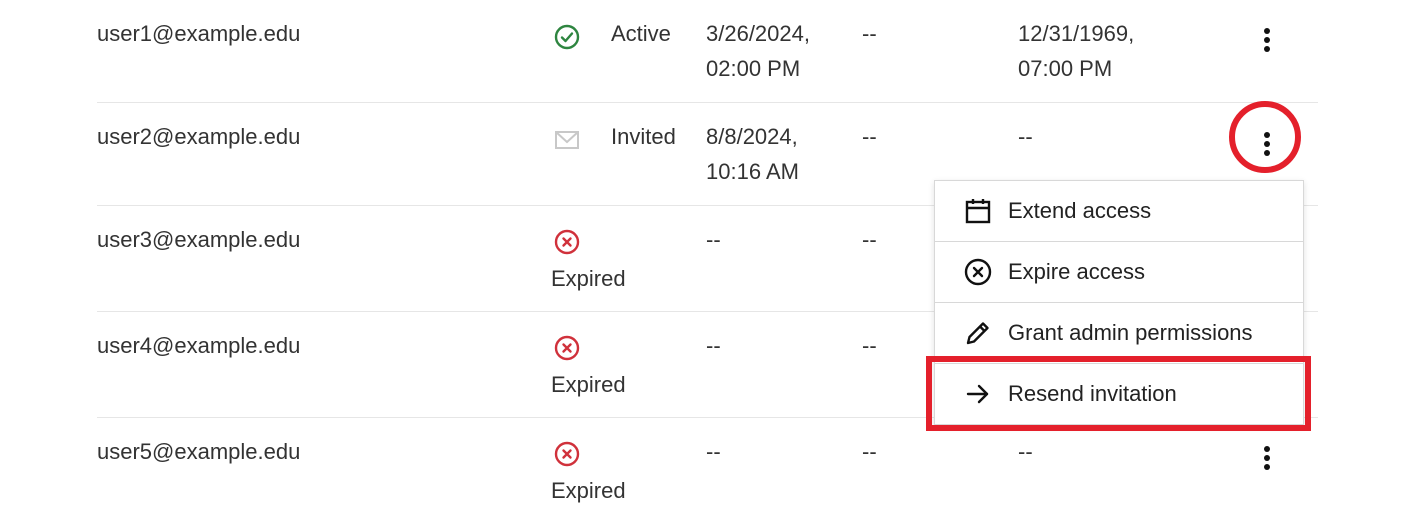 This screenshot has height=523, width=1420. Describe the element at coordinates (1076, 51) in the screenshot. I see `expiration-date: 12/31/1969, 07:00 PM` at that location.